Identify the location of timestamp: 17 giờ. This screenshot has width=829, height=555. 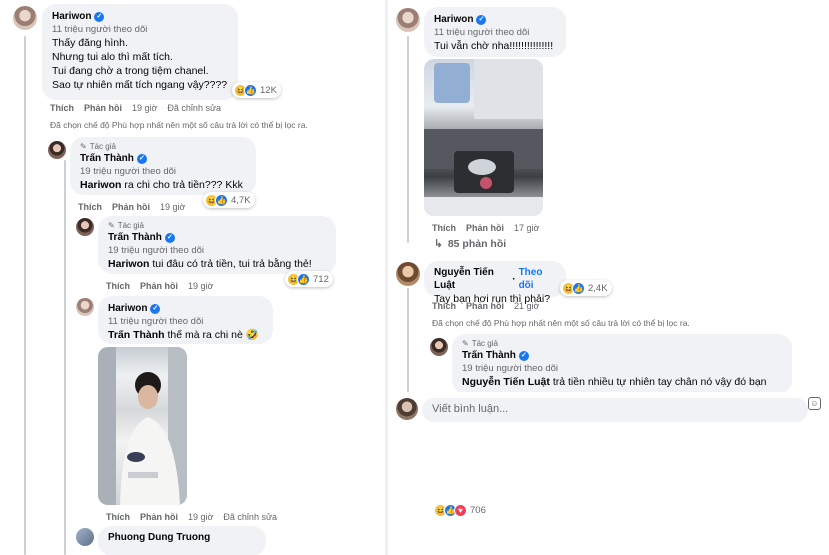
(526, 228).